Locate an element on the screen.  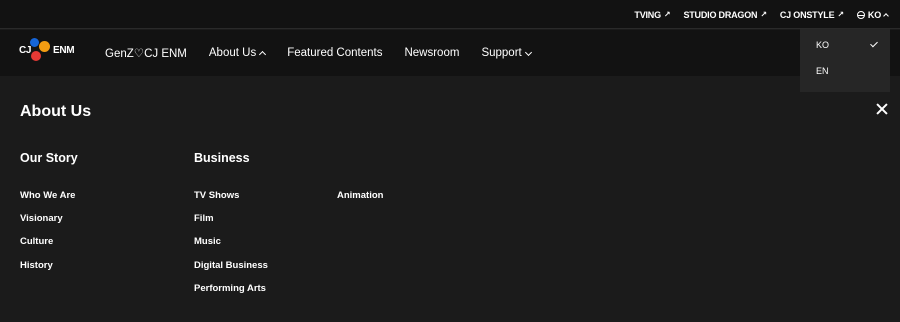
cj-onstyle-link-label: CJ ONSTYLE is located at coordinates (807, 14).